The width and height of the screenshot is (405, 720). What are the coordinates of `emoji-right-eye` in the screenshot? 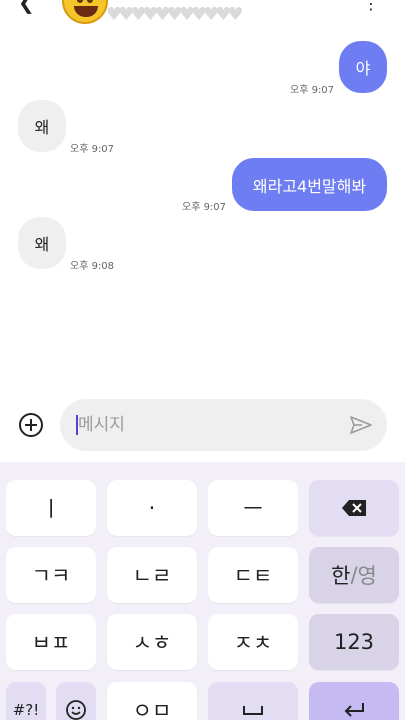 It's located at (90, 1).